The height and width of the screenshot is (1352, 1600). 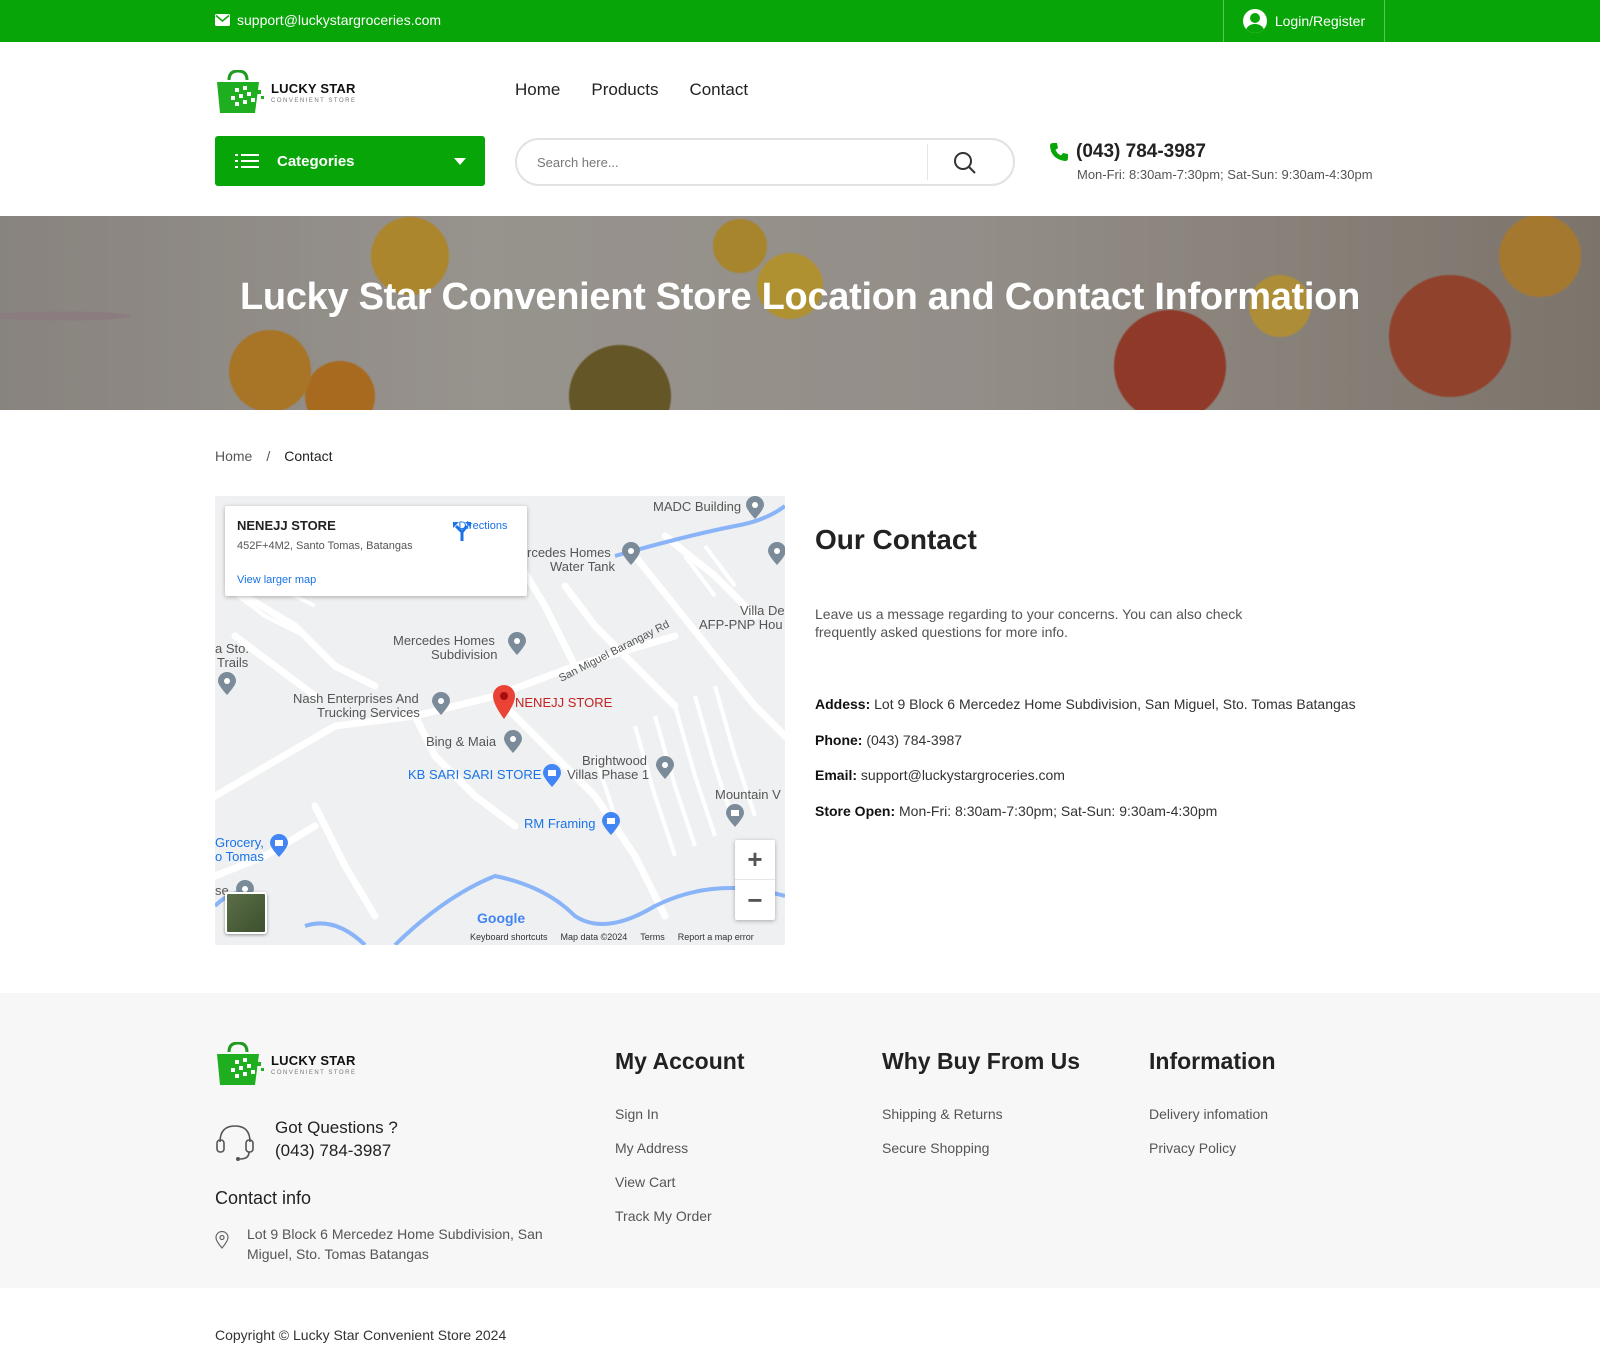 What do you see at coordinates (755, 860) in the screenshot?
I see `zoom-in-button: +` at bounding box center [755, 860].